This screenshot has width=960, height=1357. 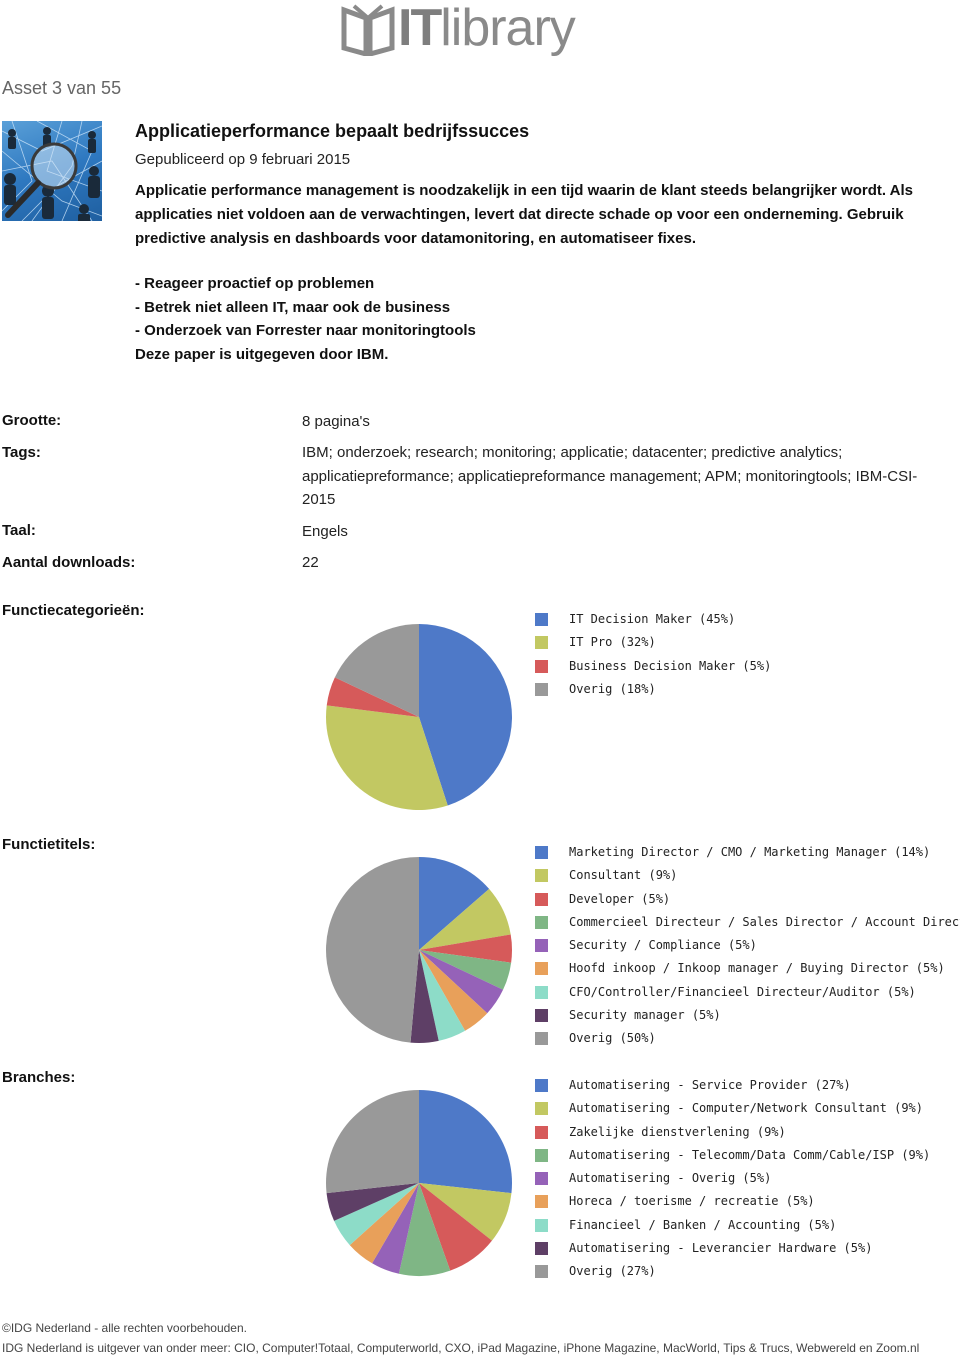 I want to click on publication-date: Gepubliceerd op 9 februari 2015, so click(x=243, y=159).